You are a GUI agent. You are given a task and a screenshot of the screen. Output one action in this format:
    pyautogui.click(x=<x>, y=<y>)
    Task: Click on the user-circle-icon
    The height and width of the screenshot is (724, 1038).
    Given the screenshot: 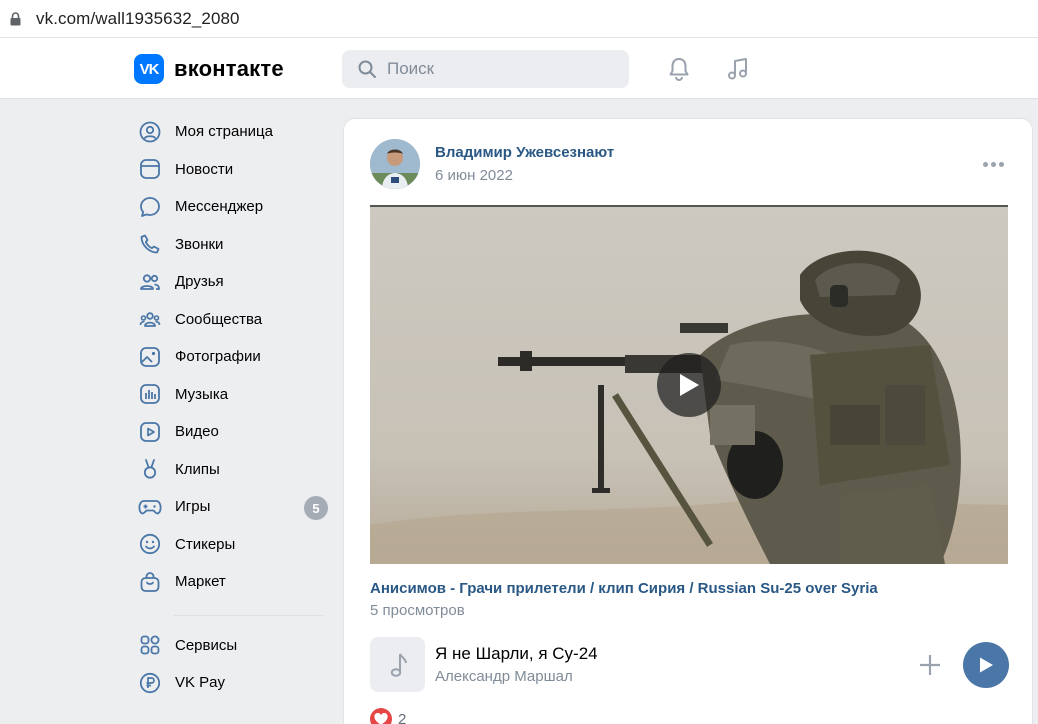 What is the action you would take?
    pyautogui.click(x=150, y=132)
    